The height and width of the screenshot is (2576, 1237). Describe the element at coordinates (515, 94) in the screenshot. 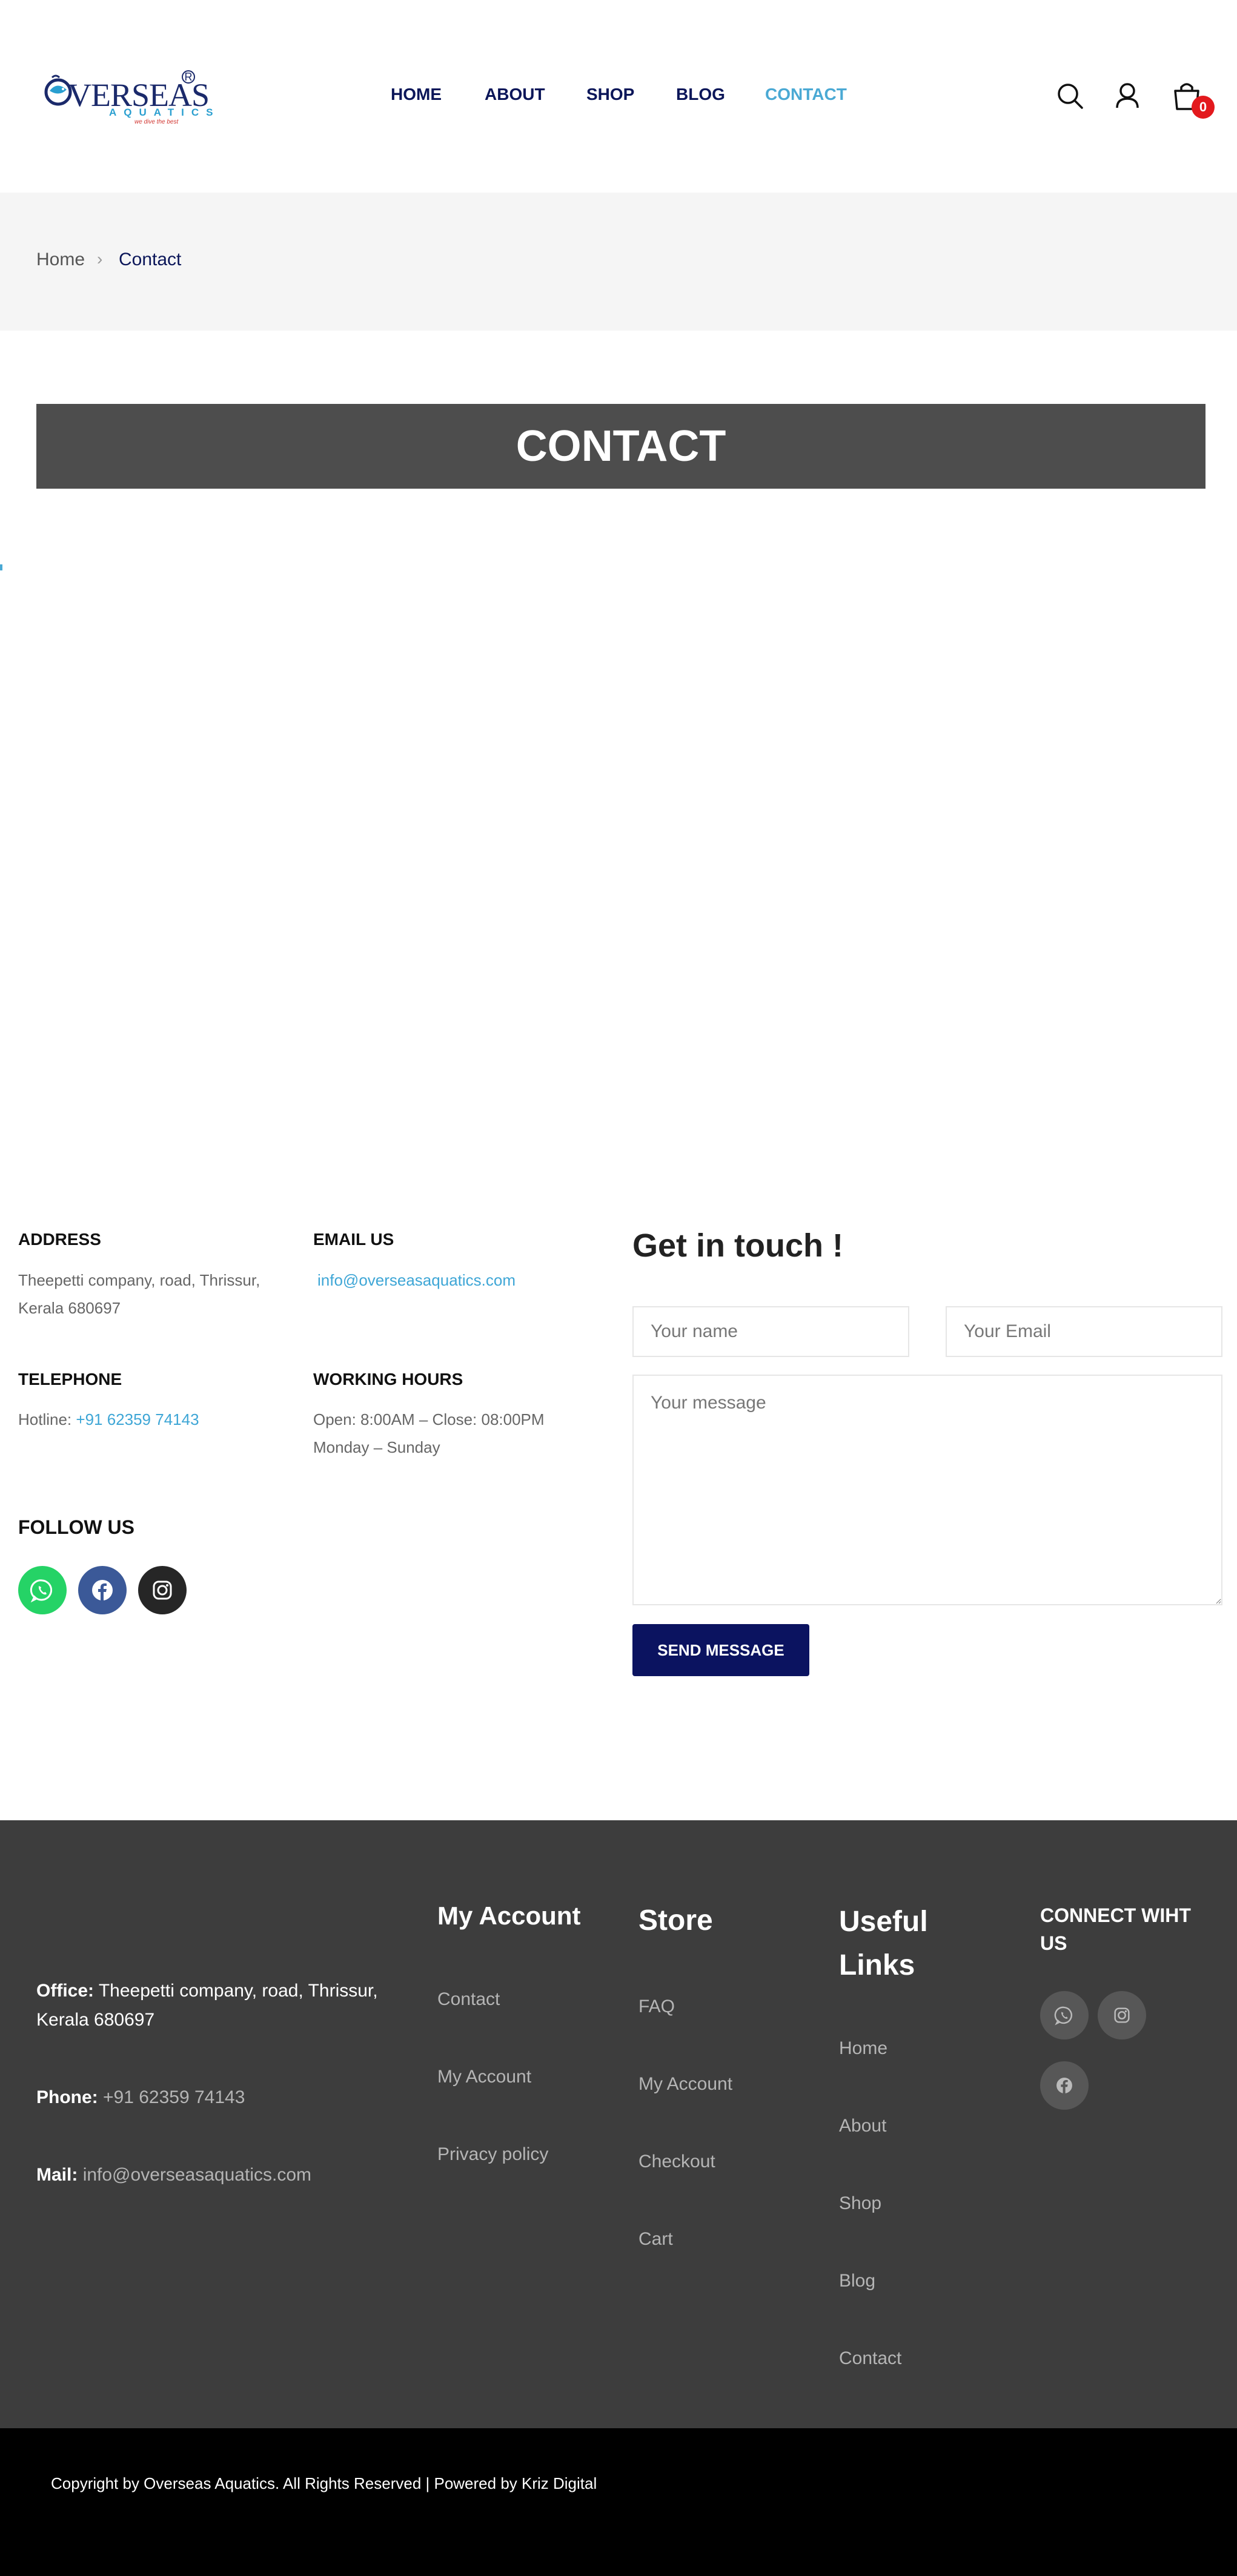

I see `nav-about: ABOUT` at that location.